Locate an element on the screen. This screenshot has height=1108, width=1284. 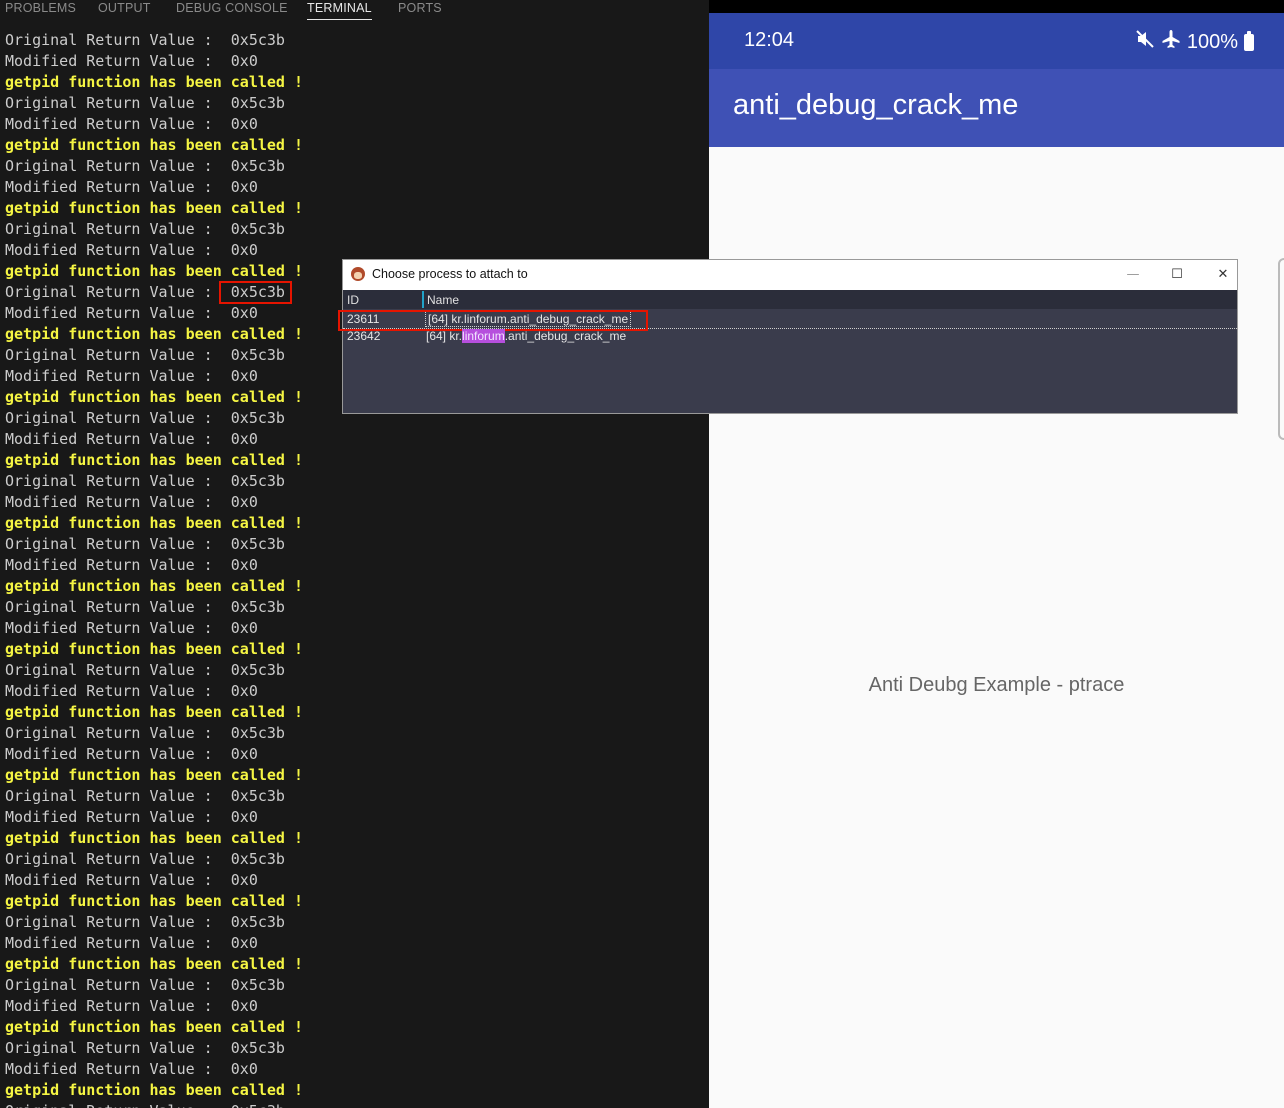
tab-debug-console: DEBUG CONSOLE is located at coordinates (232, 8).